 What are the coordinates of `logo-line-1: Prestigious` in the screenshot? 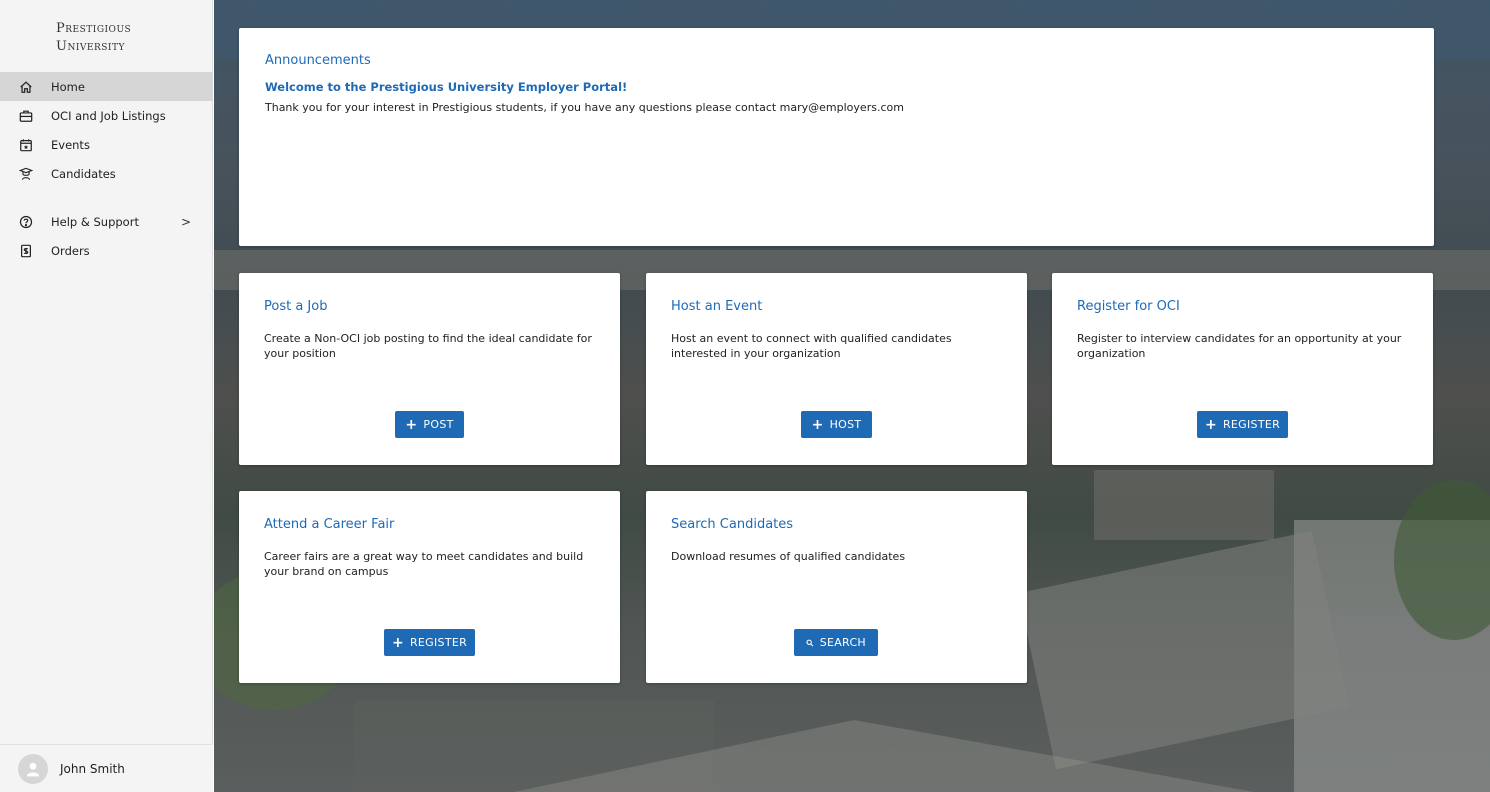 It's located at (94, 28).